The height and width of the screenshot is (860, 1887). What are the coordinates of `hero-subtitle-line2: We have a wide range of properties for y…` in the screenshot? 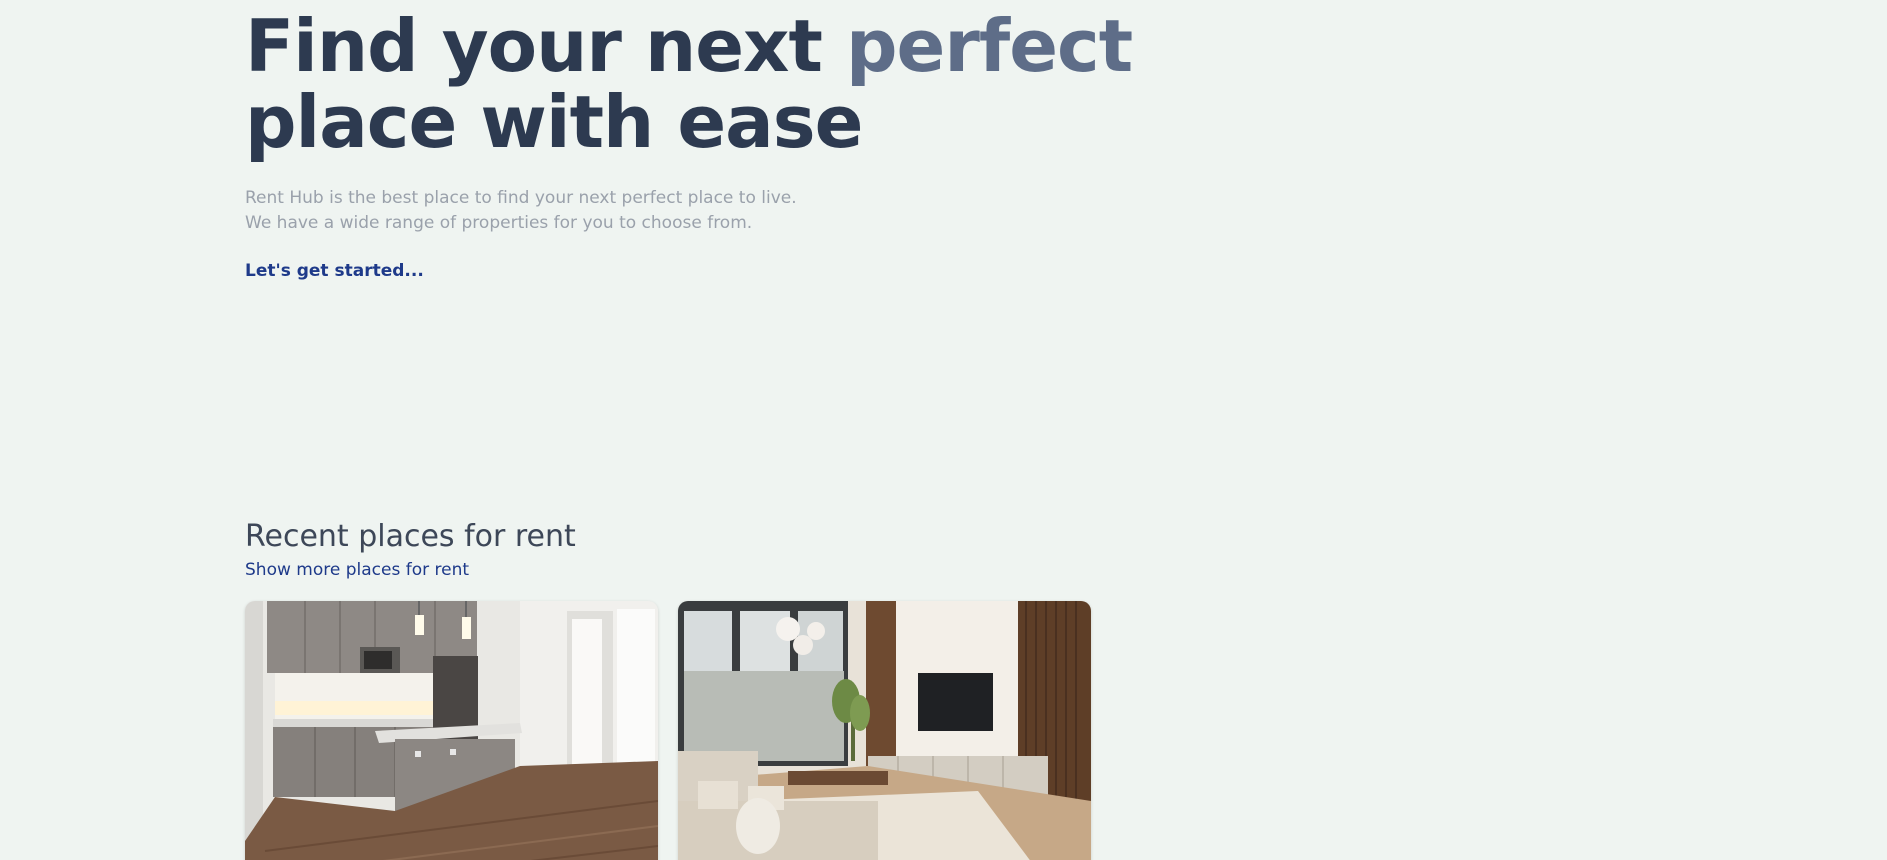 It's located at (499, 223).